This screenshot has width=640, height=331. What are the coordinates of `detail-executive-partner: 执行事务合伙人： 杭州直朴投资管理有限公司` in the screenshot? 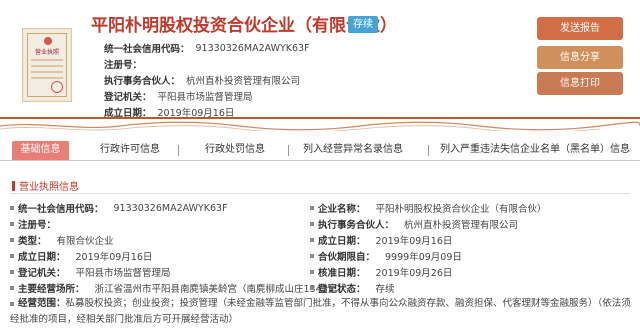 It's located at (414, 224).